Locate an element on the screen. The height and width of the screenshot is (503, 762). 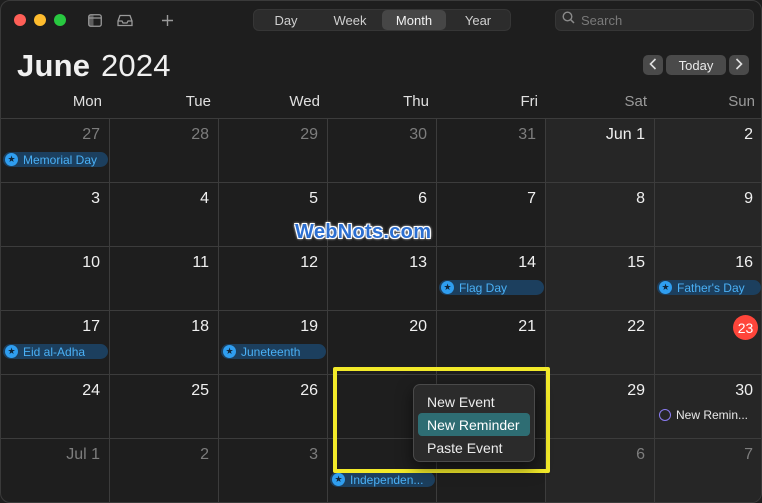
holiday-event: ★ Memorial Day is located at coordinates (55, 159).